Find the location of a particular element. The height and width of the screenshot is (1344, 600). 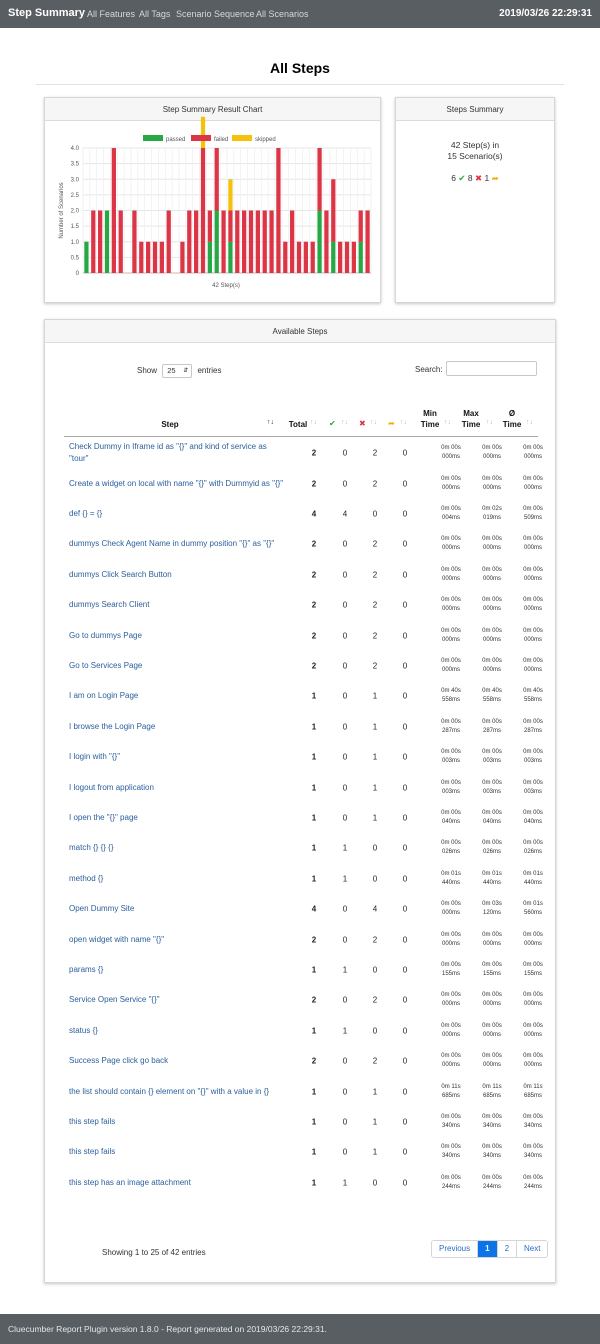

skipped-count: 1 is located at coordinates (487, 178).